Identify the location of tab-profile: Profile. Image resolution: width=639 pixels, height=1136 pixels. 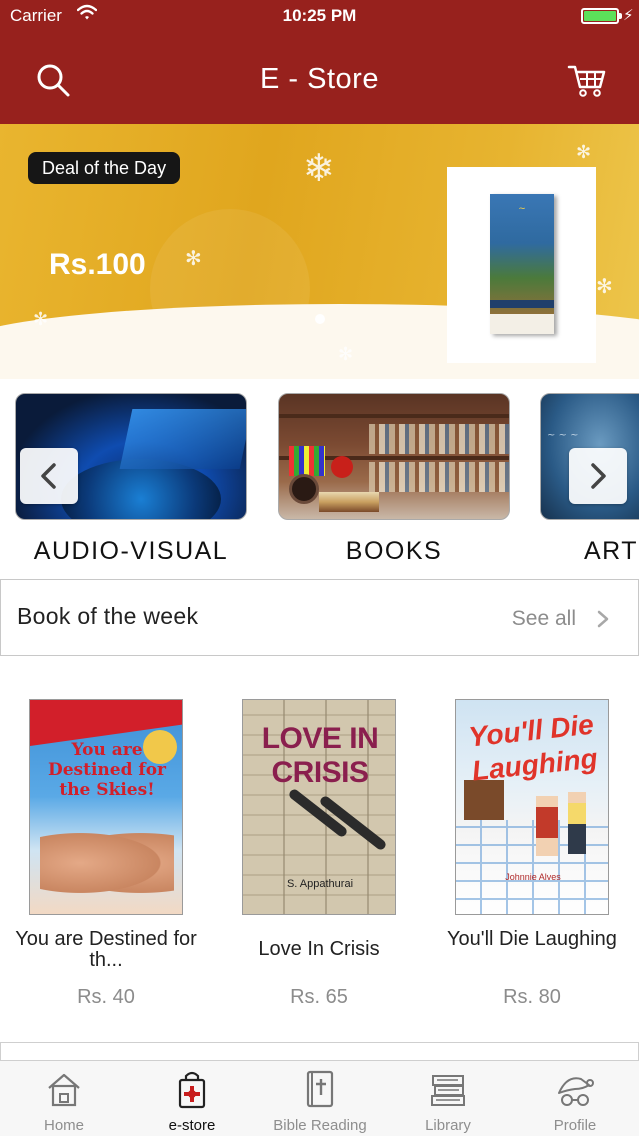
(575, 1098).